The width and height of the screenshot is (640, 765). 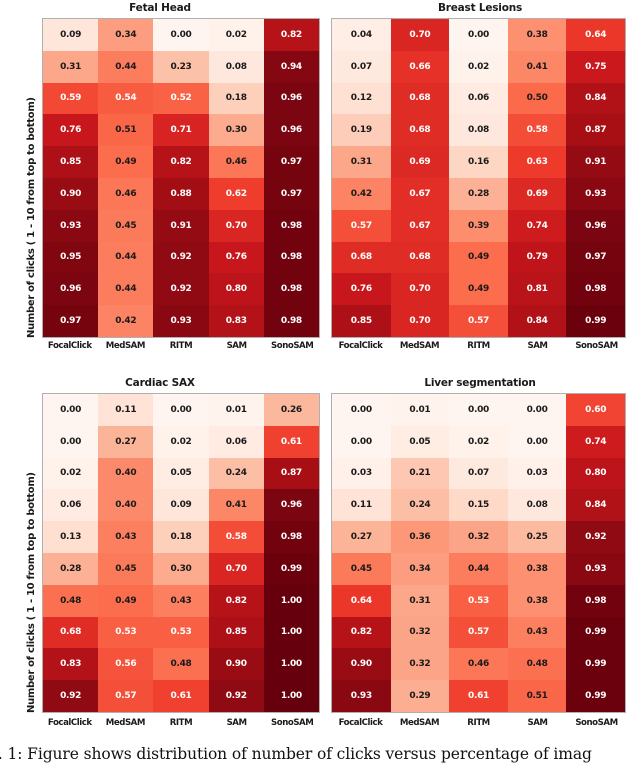 I want to click on heatmap-cell: 0.46, so click(x=236, y=162).